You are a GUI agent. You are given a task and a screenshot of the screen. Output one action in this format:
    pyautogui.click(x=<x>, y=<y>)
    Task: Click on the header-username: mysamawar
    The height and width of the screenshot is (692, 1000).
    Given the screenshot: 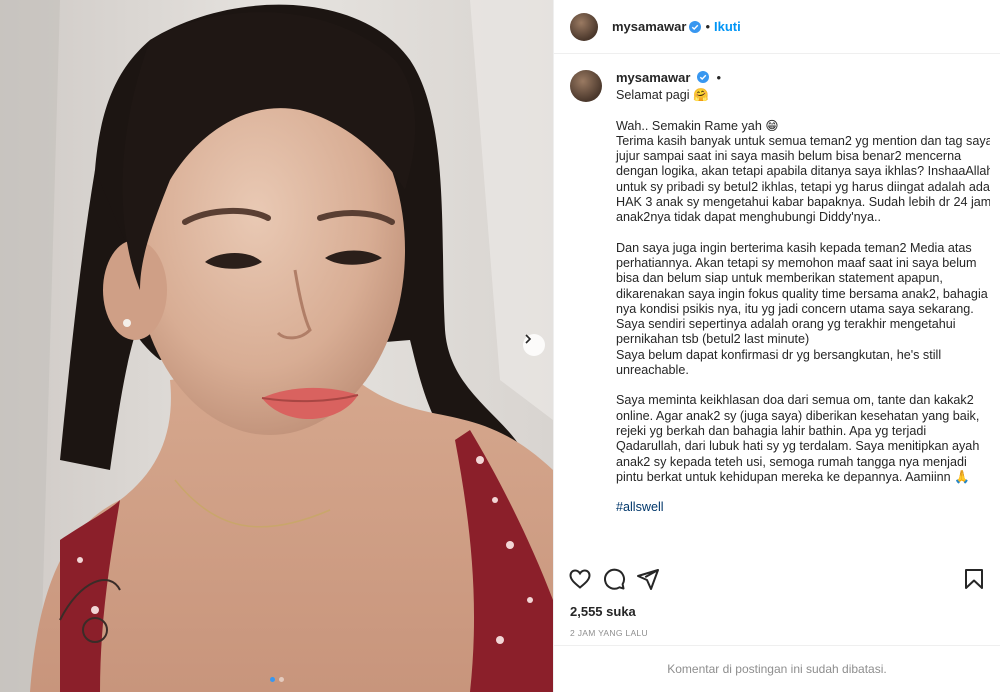 What is the action you would take?
    pyautogui.click(x=649, y=26)
    